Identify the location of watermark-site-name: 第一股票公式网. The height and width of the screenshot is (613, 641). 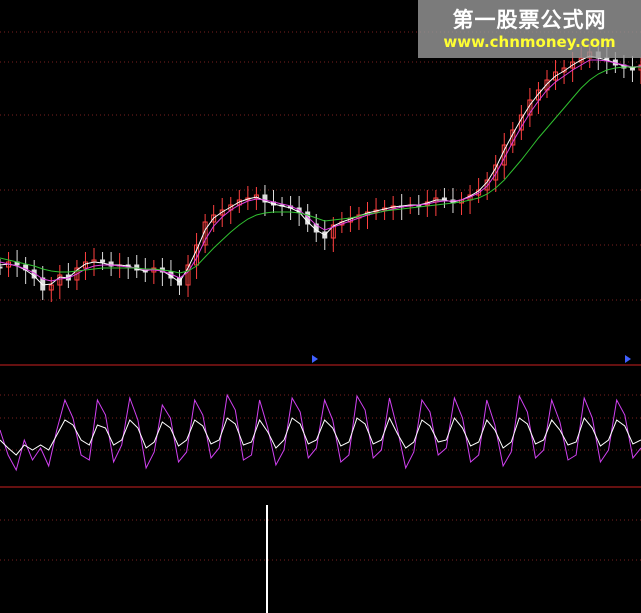
(529, 20).